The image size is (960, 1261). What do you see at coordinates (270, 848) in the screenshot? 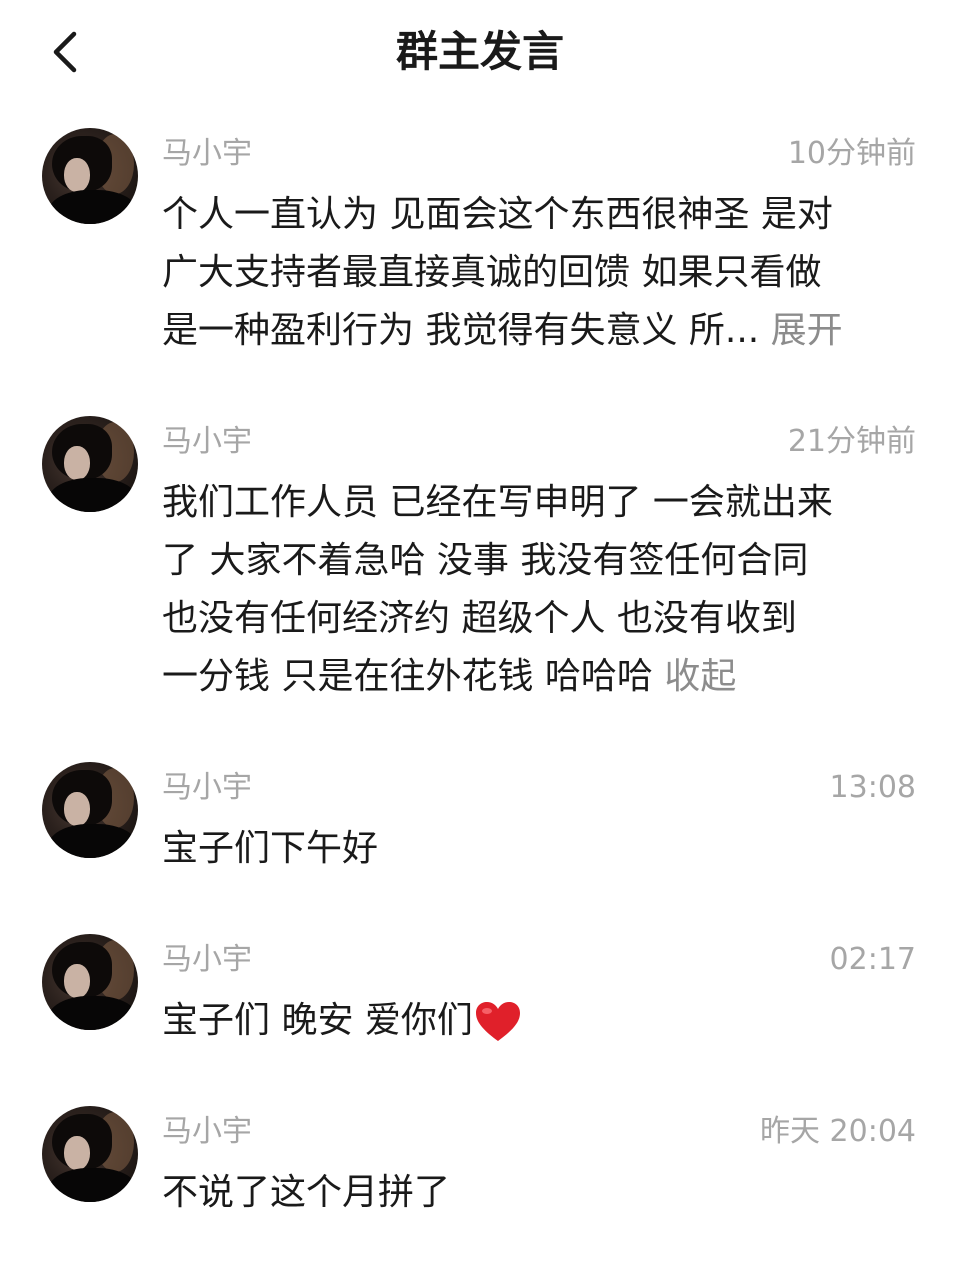
I see `message-line: 宝子们下午好` at bounding box center [270, 848].